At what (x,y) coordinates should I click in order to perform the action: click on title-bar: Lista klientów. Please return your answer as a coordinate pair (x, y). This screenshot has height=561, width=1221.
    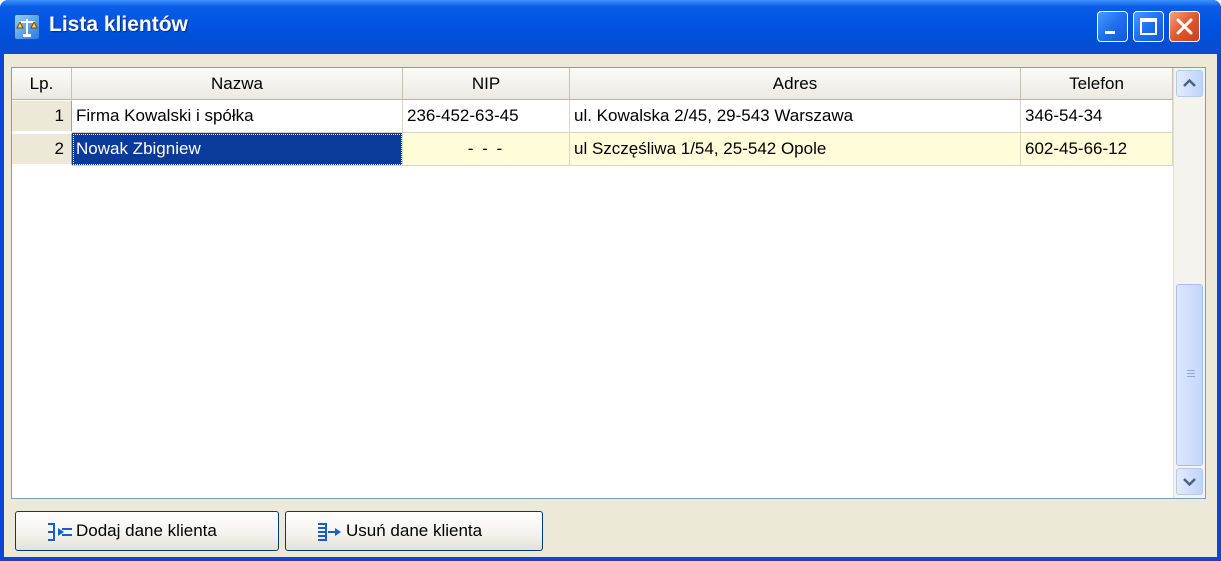
    Looking at the image, I should click on (610, 27).